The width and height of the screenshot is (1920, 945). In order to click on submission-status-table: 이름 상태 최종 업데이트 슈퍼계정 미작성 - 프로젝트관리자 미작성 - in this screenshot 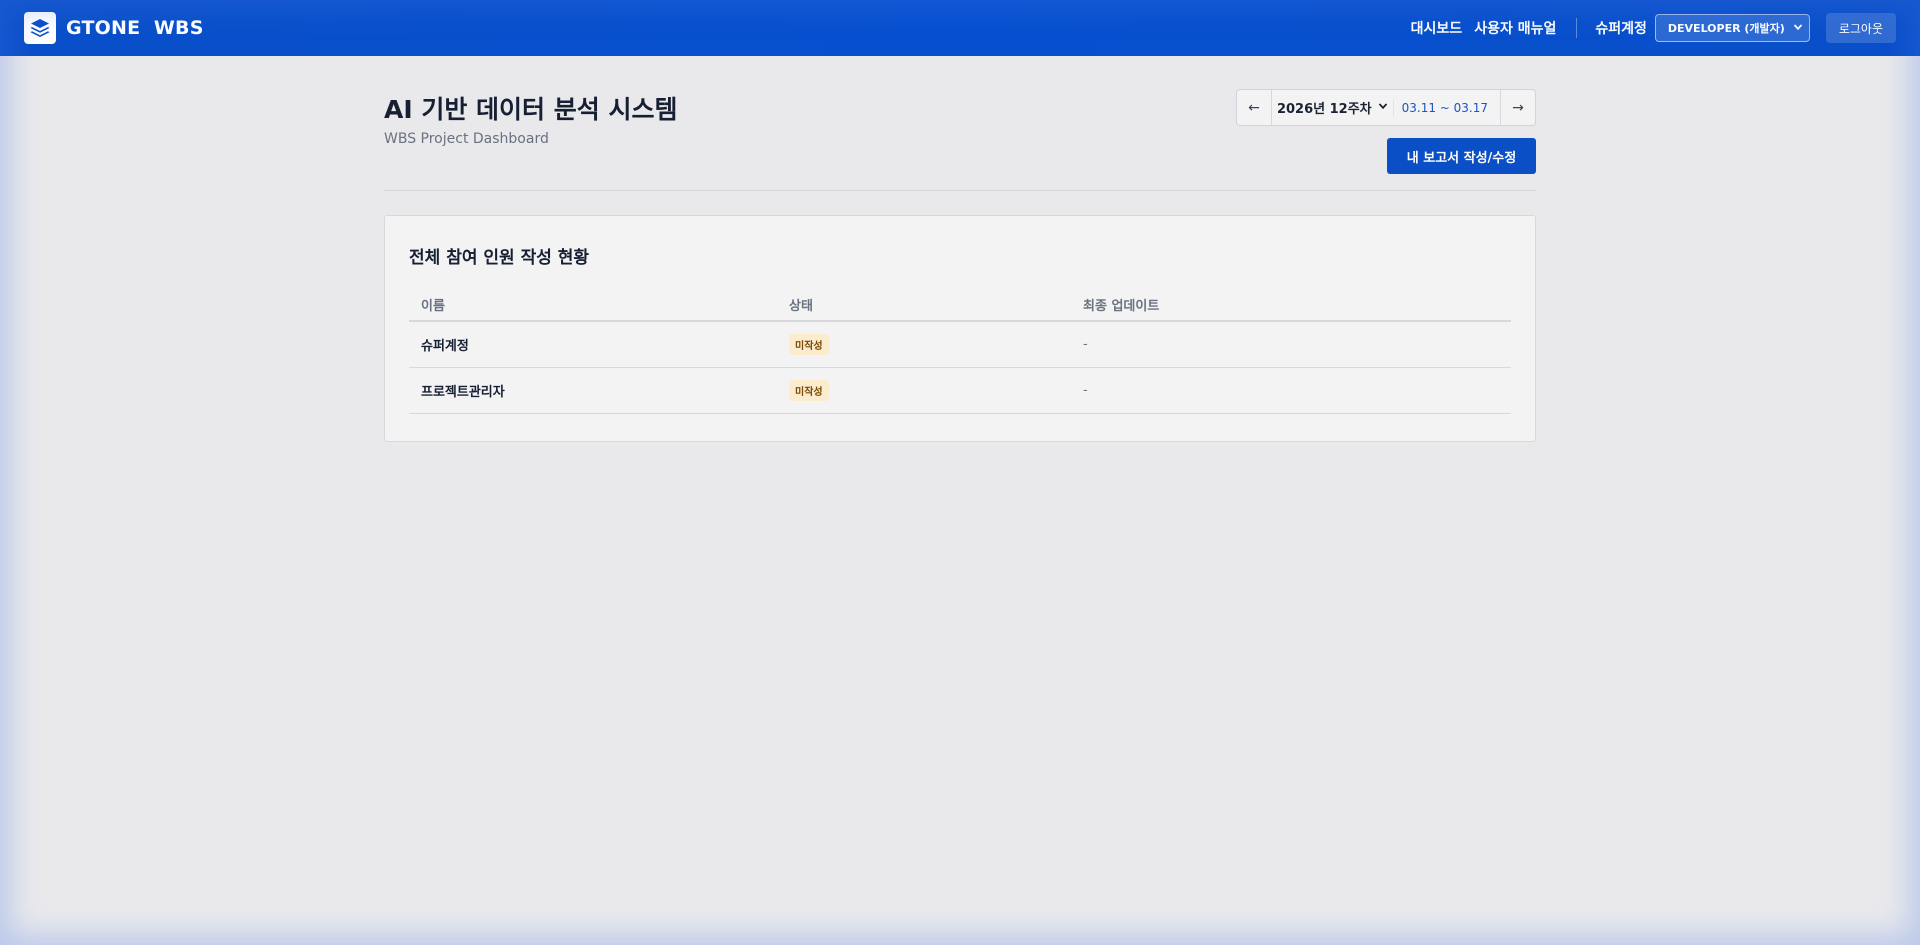, I will do `click(960, 351)`.